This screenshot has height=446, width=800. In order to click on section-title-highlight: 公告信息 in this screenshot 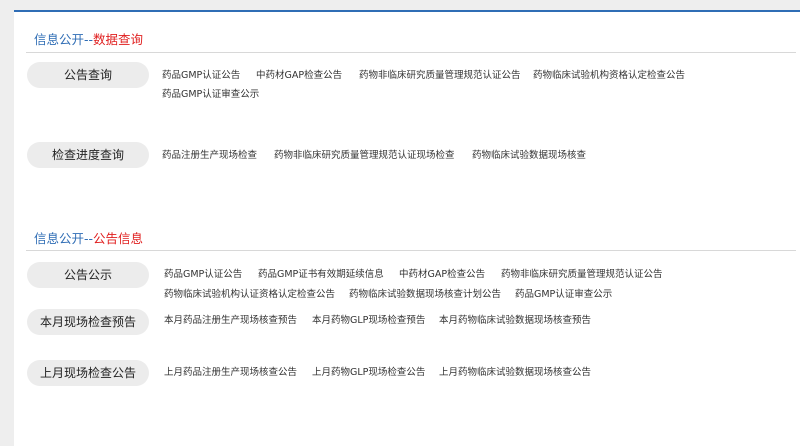, I will do `click(118, 238)`.